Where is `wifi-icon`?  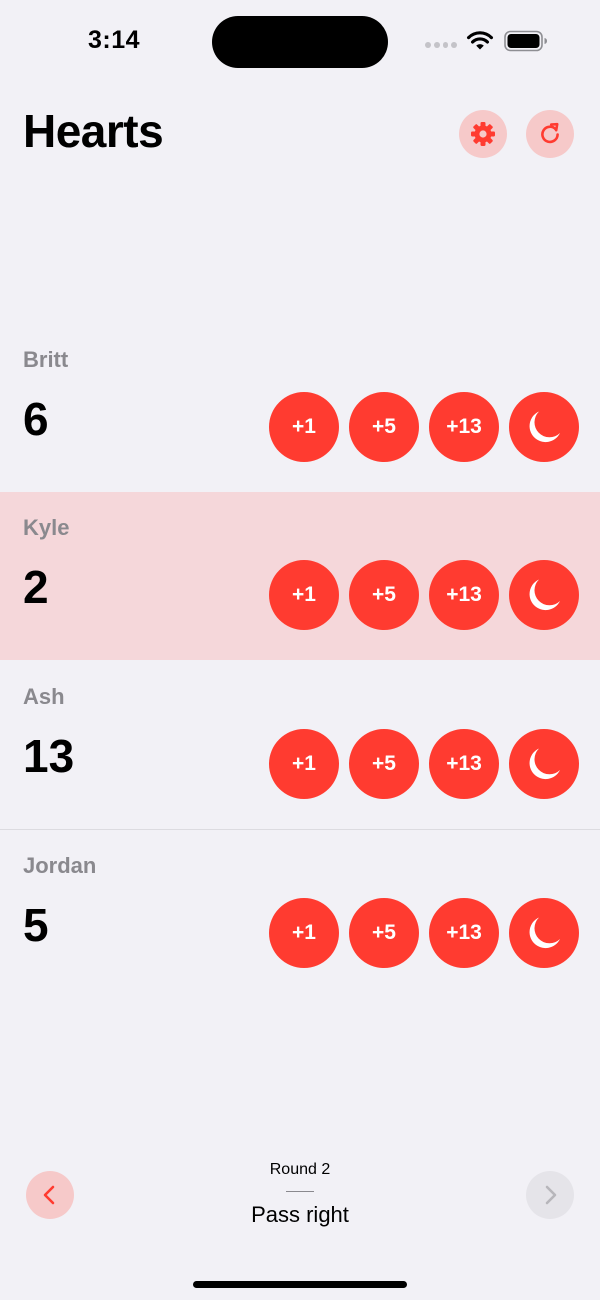
wifi-icon is located at coordinates (480, 40).